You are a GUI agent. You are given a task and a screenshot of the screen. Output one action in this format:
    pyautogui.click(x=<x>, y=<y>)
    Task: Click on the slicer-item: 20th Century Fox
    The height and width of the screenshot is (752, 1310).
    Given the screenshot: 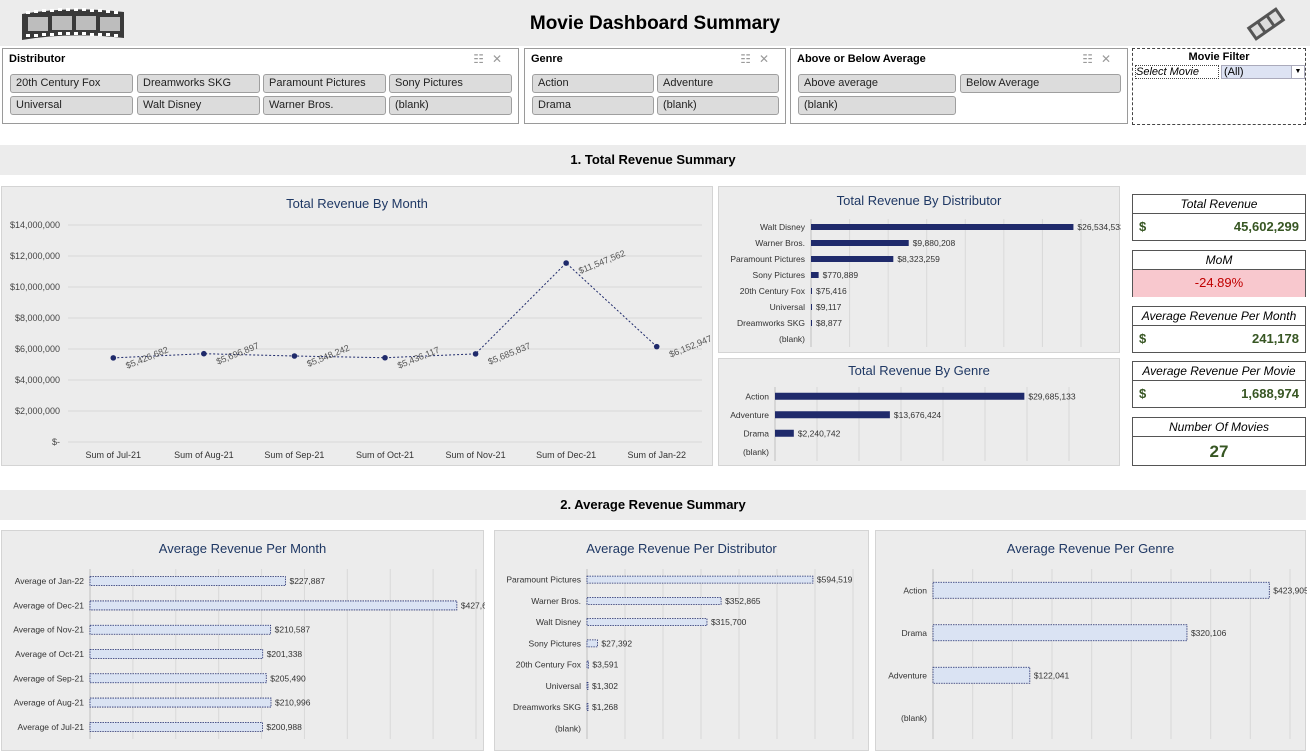 What is the action you would take?
    pyautogui.click(x=71, y=83)
    